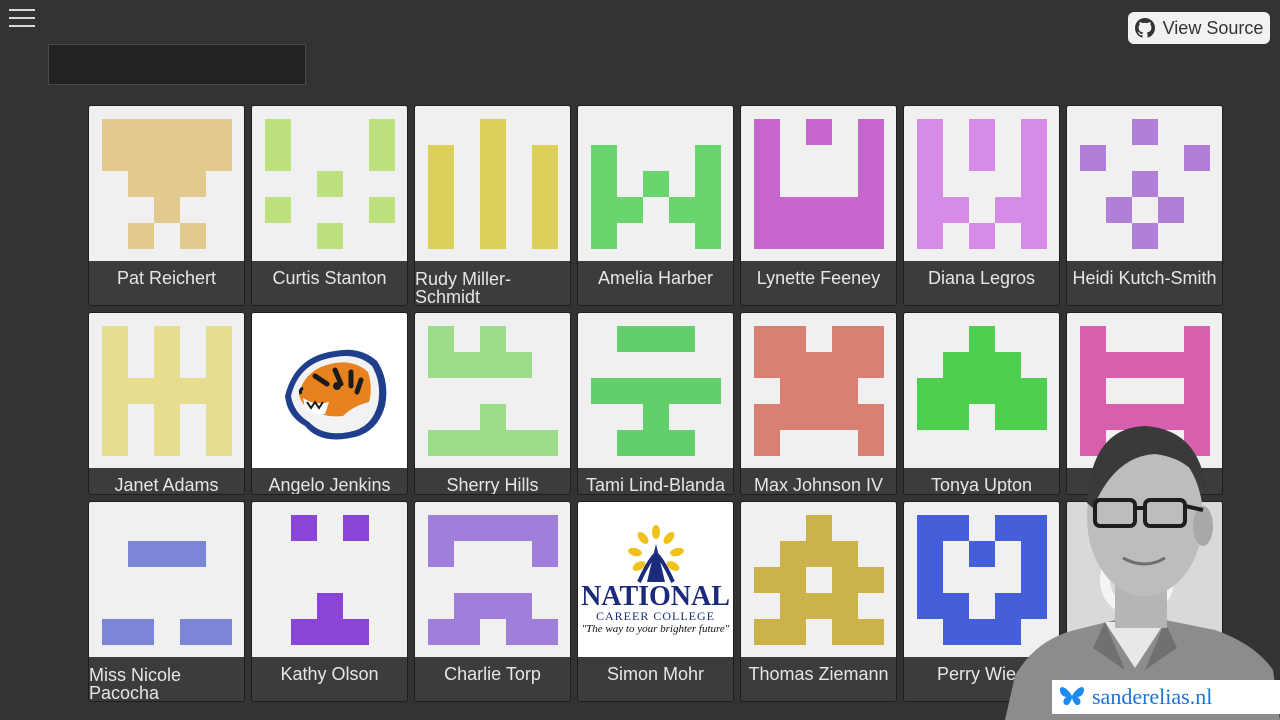 This screenshot has height=720, width=1280. I want to click on person-card: Amelia Harber, so click(655, 205).